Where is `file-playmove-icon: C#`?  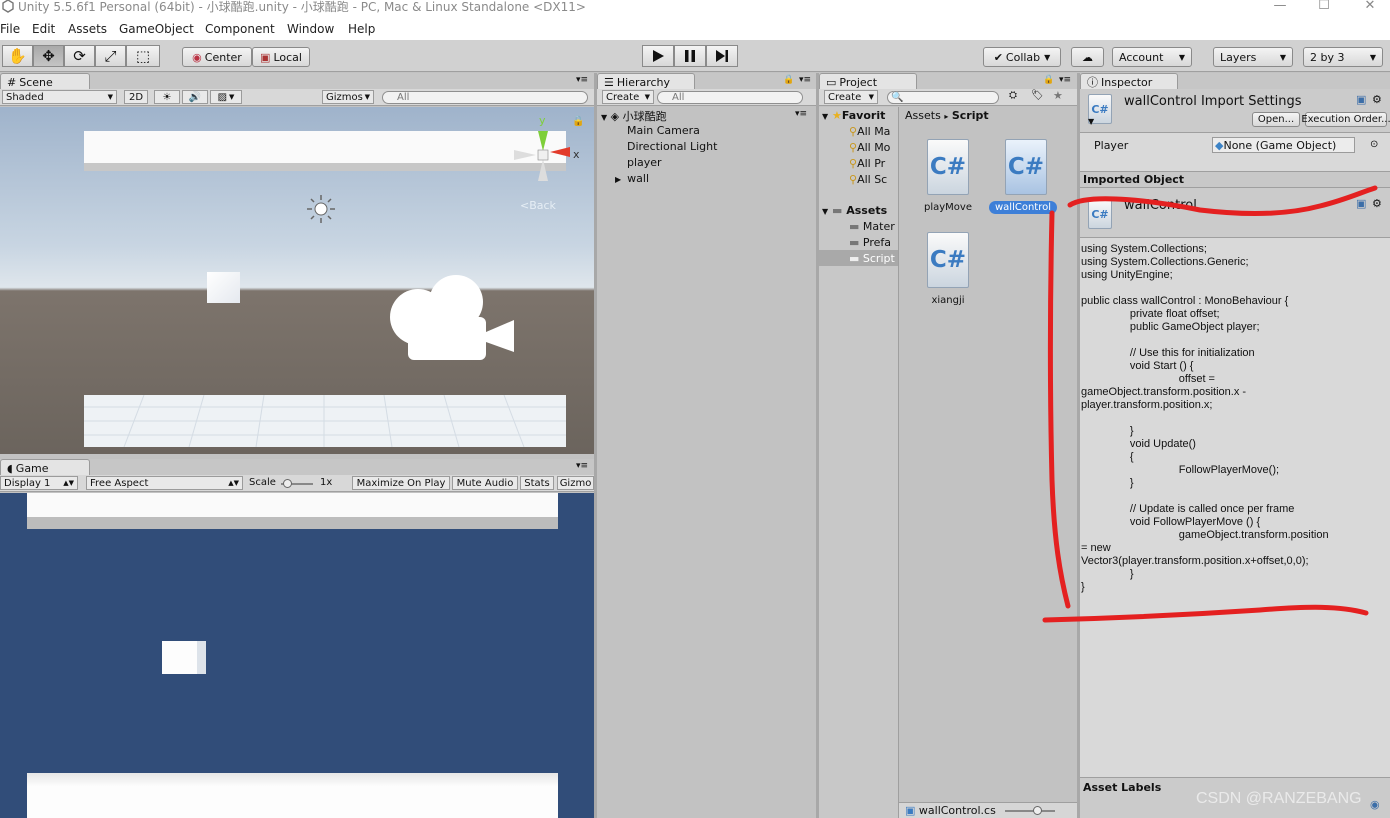
file-playmove-icon: C# is located at coordinates (948, 167).